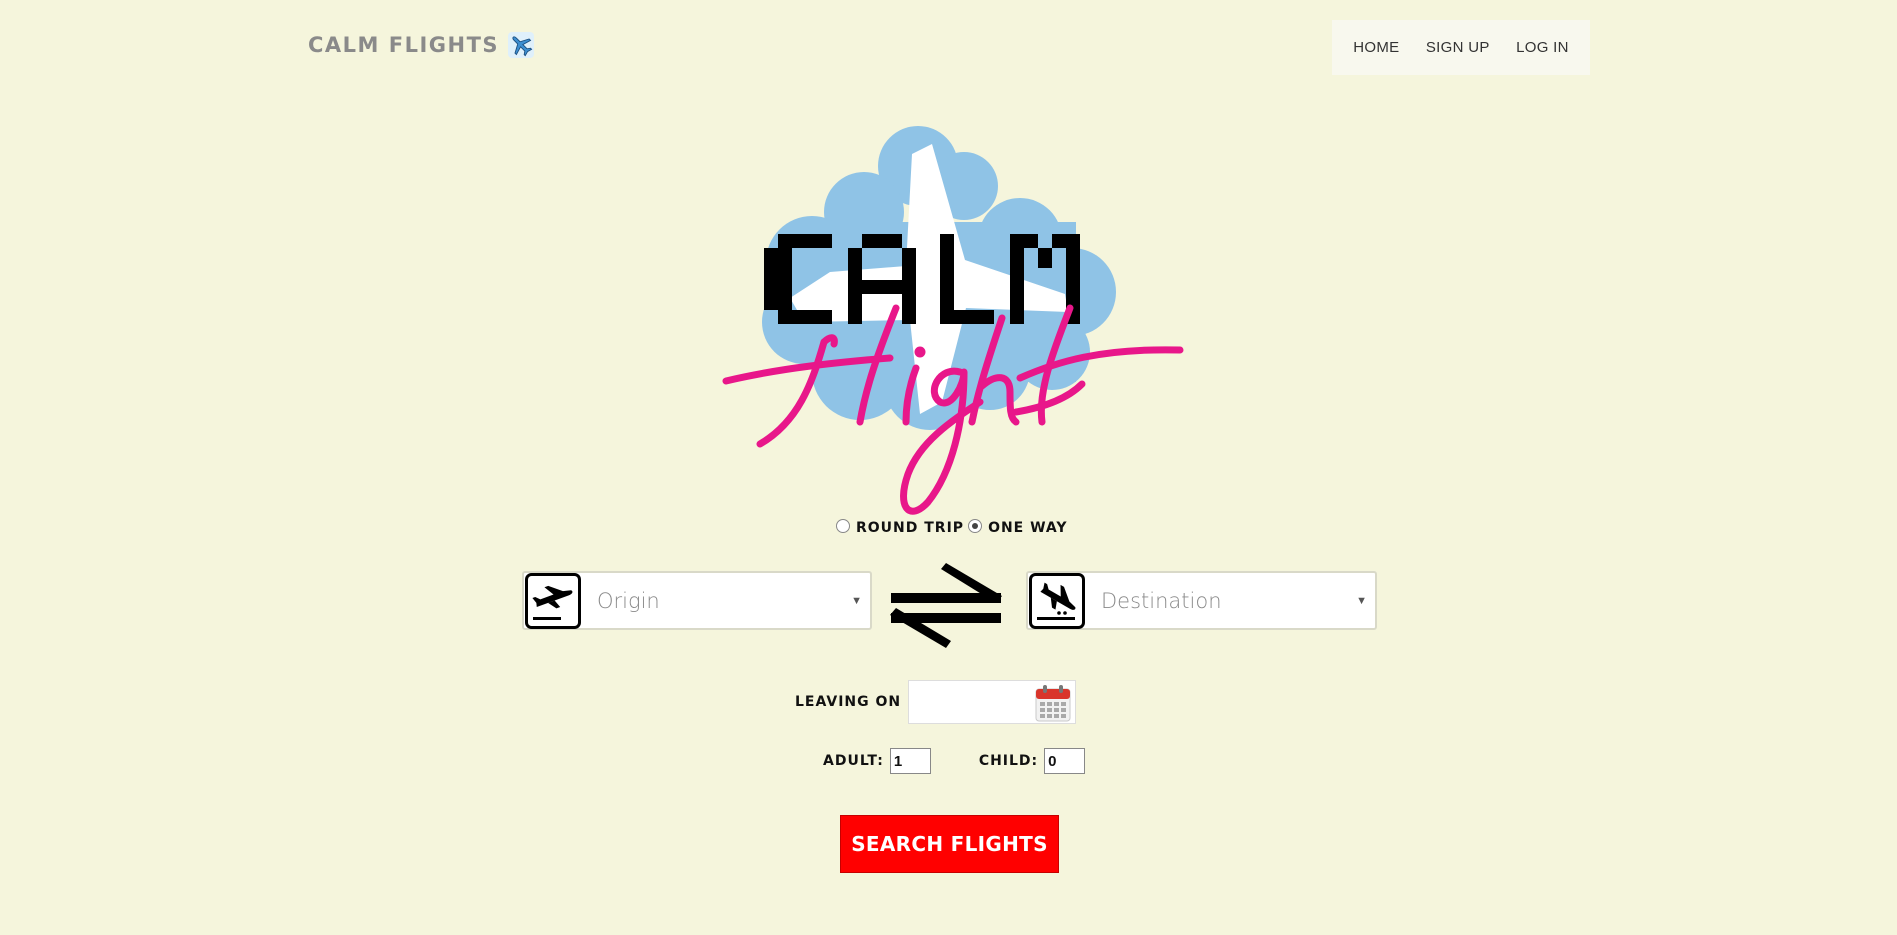 The width and height of the screenshot is (1897, 935). I want to click on nav-home: HOME, so click(1376, 47).